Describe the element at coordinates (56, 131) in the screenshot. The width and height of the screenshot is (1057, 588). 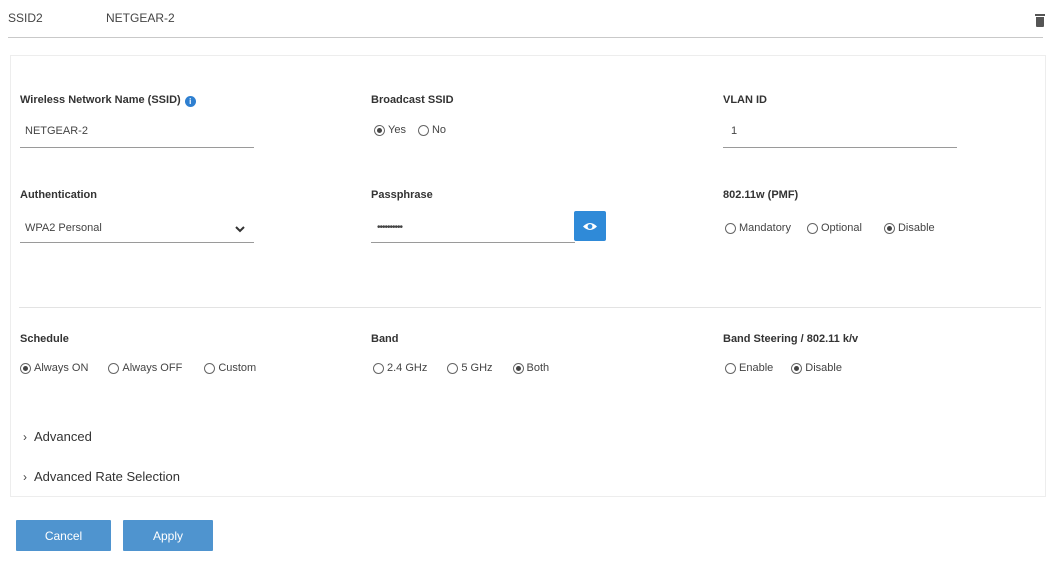
I see `ssid-name-input: NETGEAR-2` at that location.